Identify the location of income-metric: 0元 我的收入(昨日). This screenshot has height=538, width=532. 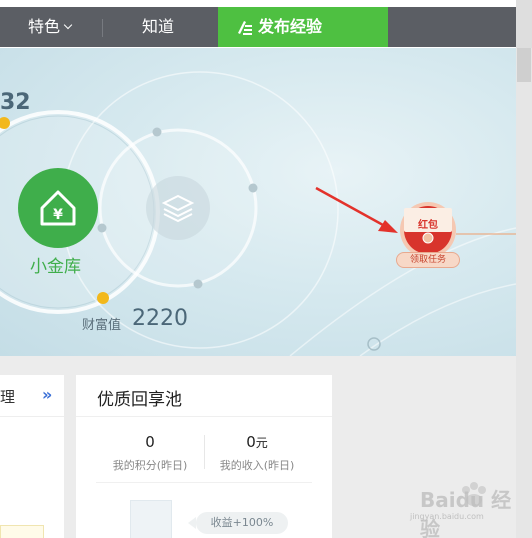
(257, 453).